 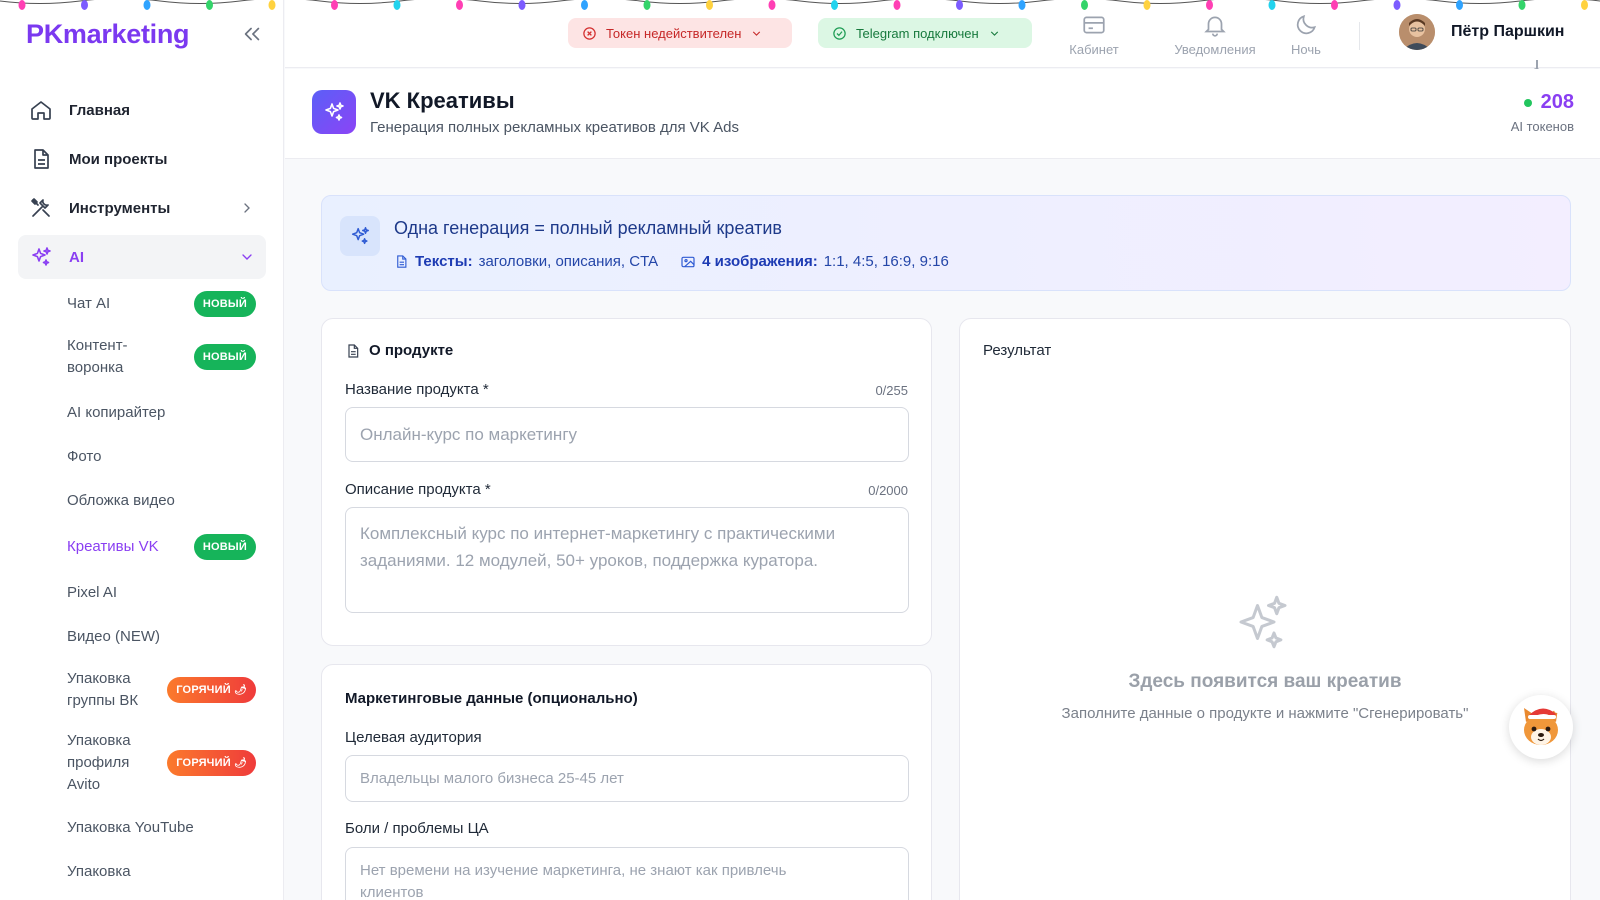 I want to click on nav-item-ai: AI, so click(x=142, y=257).